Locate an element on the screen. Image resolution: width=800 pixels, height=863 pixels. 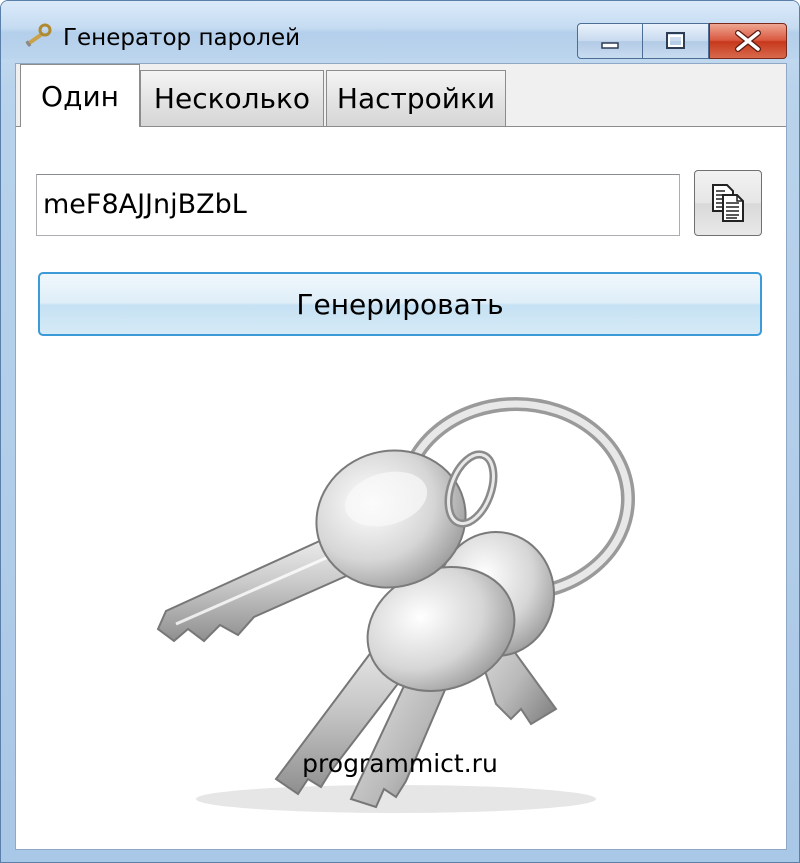
close-icon is located at coordinates (748, 41).